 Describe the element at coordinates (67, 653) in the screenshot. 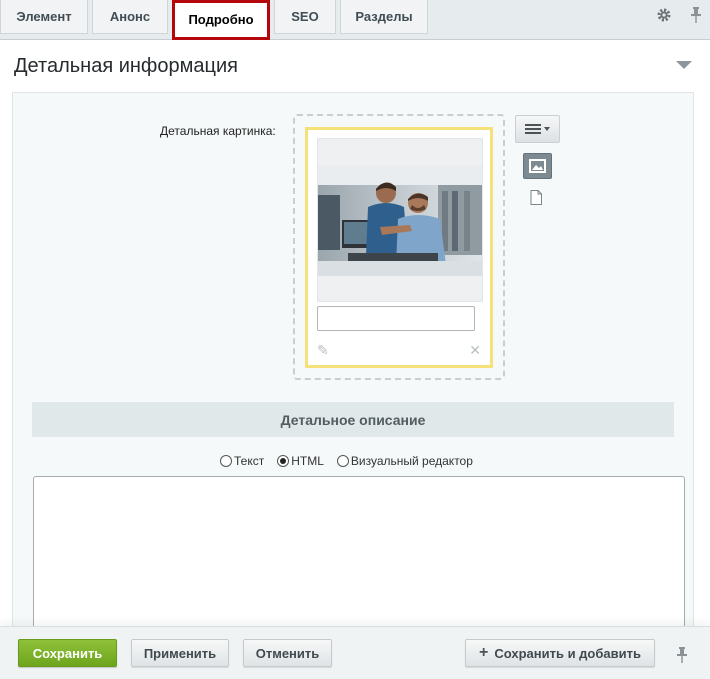

I see `save-button: Сохранить` at that location.